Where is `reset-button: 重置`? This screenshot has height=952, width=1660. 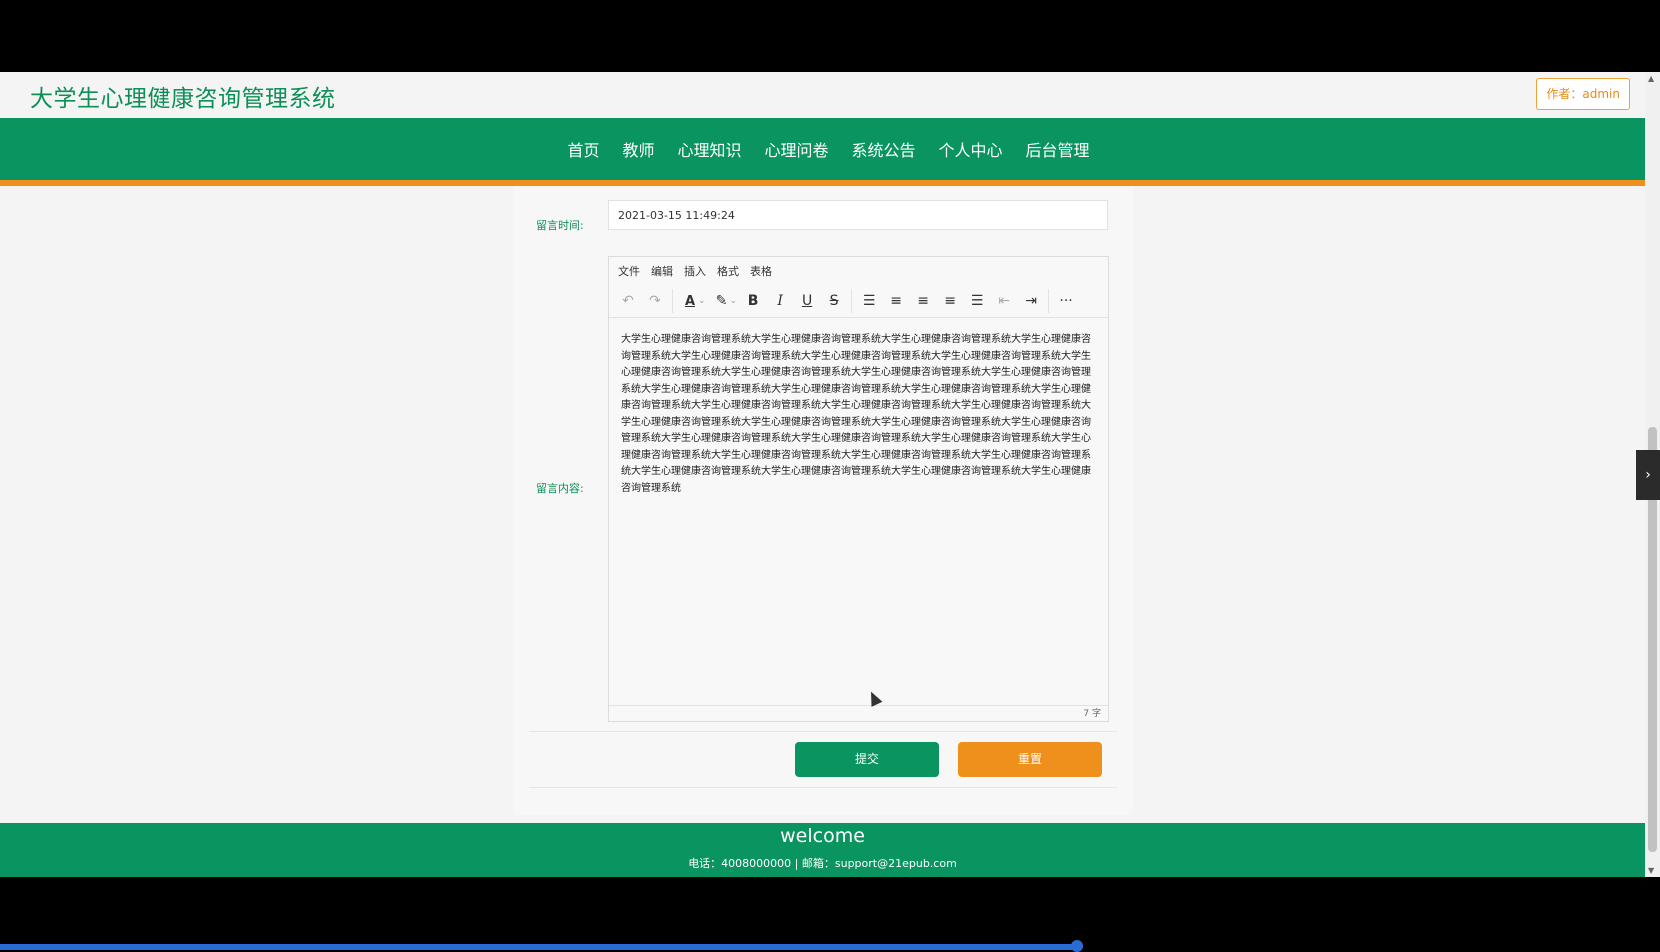
reset-button: 重置 is located at coordinates (1030, 759).